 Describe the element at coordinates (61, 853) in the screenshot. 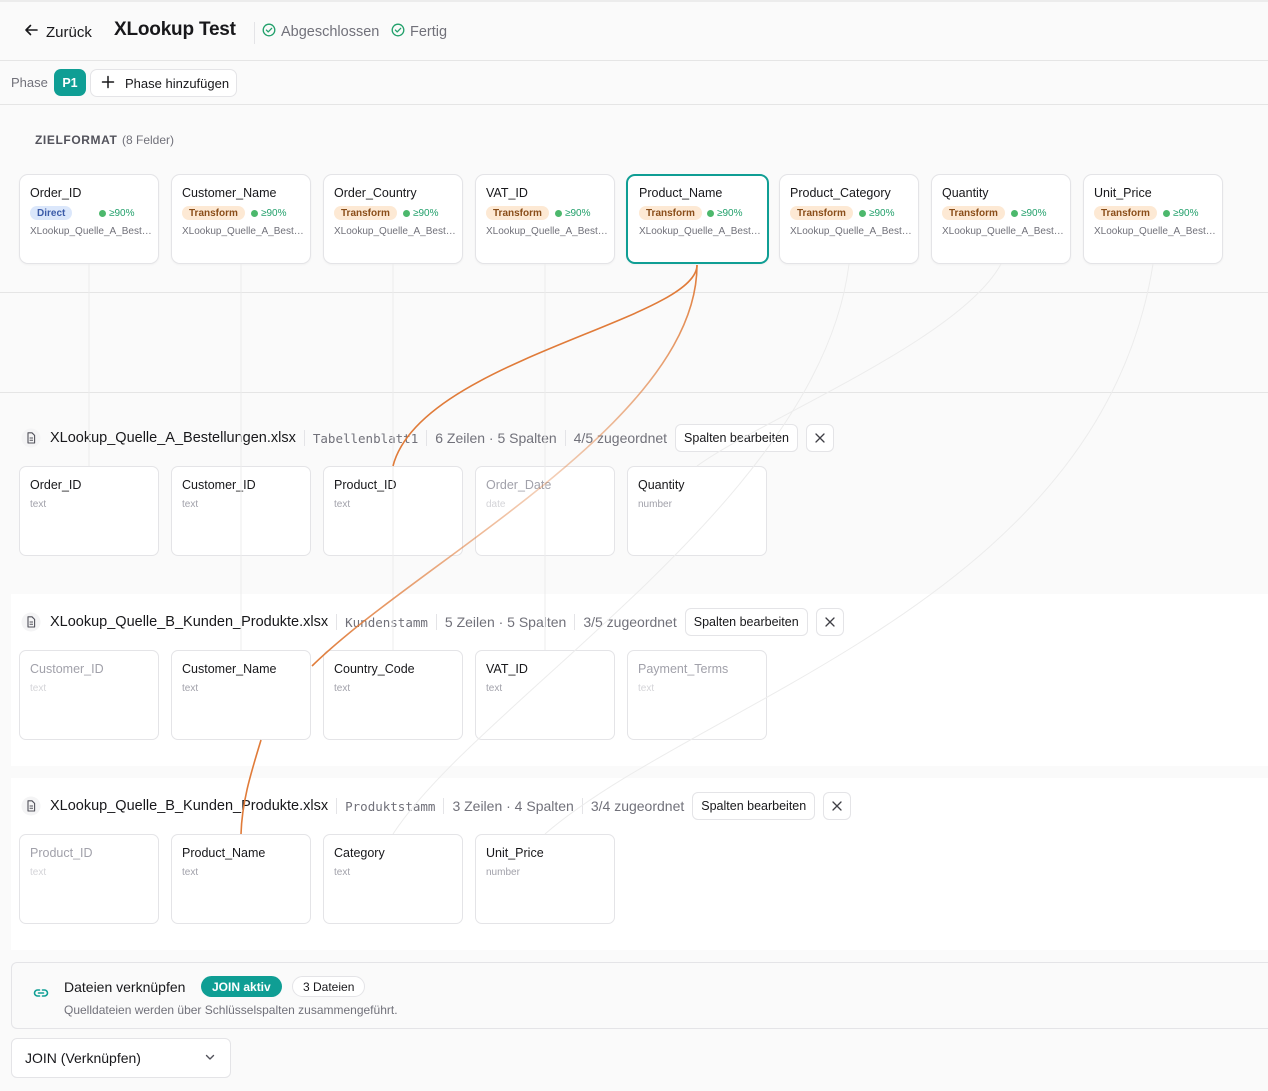

I see `column-name: Product_ID` at that location.